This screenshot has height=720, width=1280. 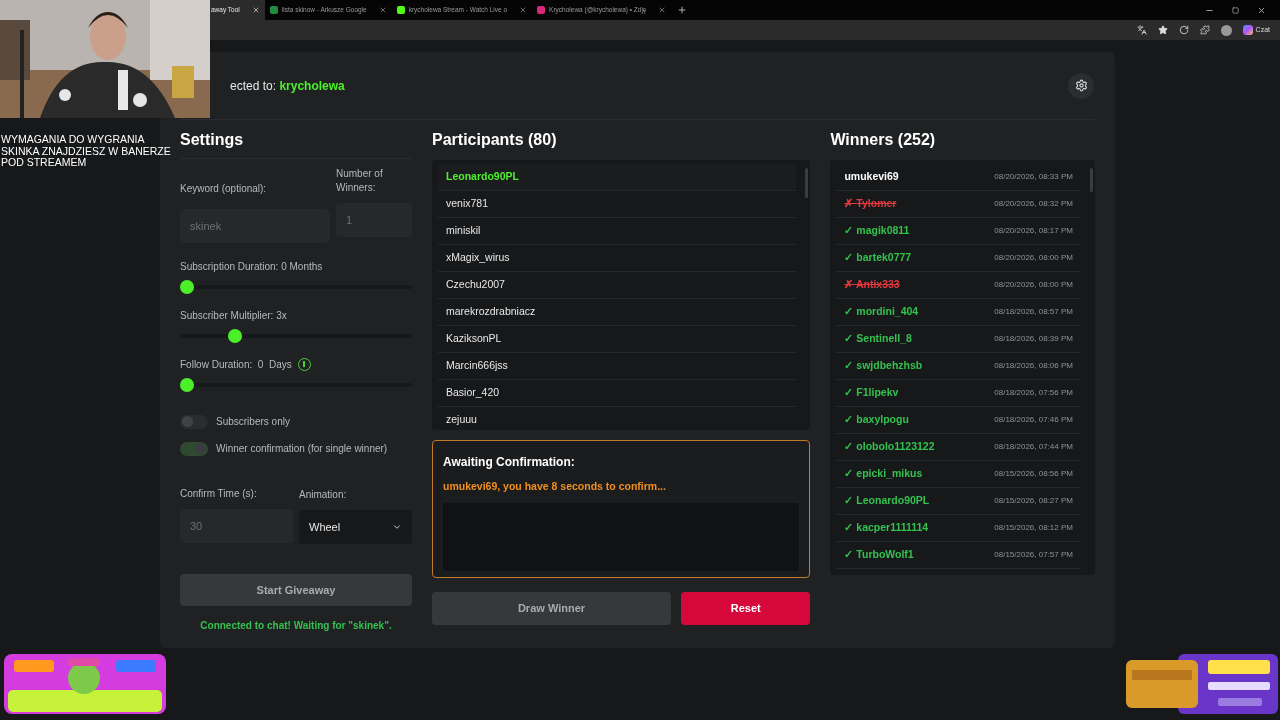 What do you see at coordinates (617, 258) in the screenshot?
I see `participant-row: xMagix_wirus` at bounding box center [617, 258].